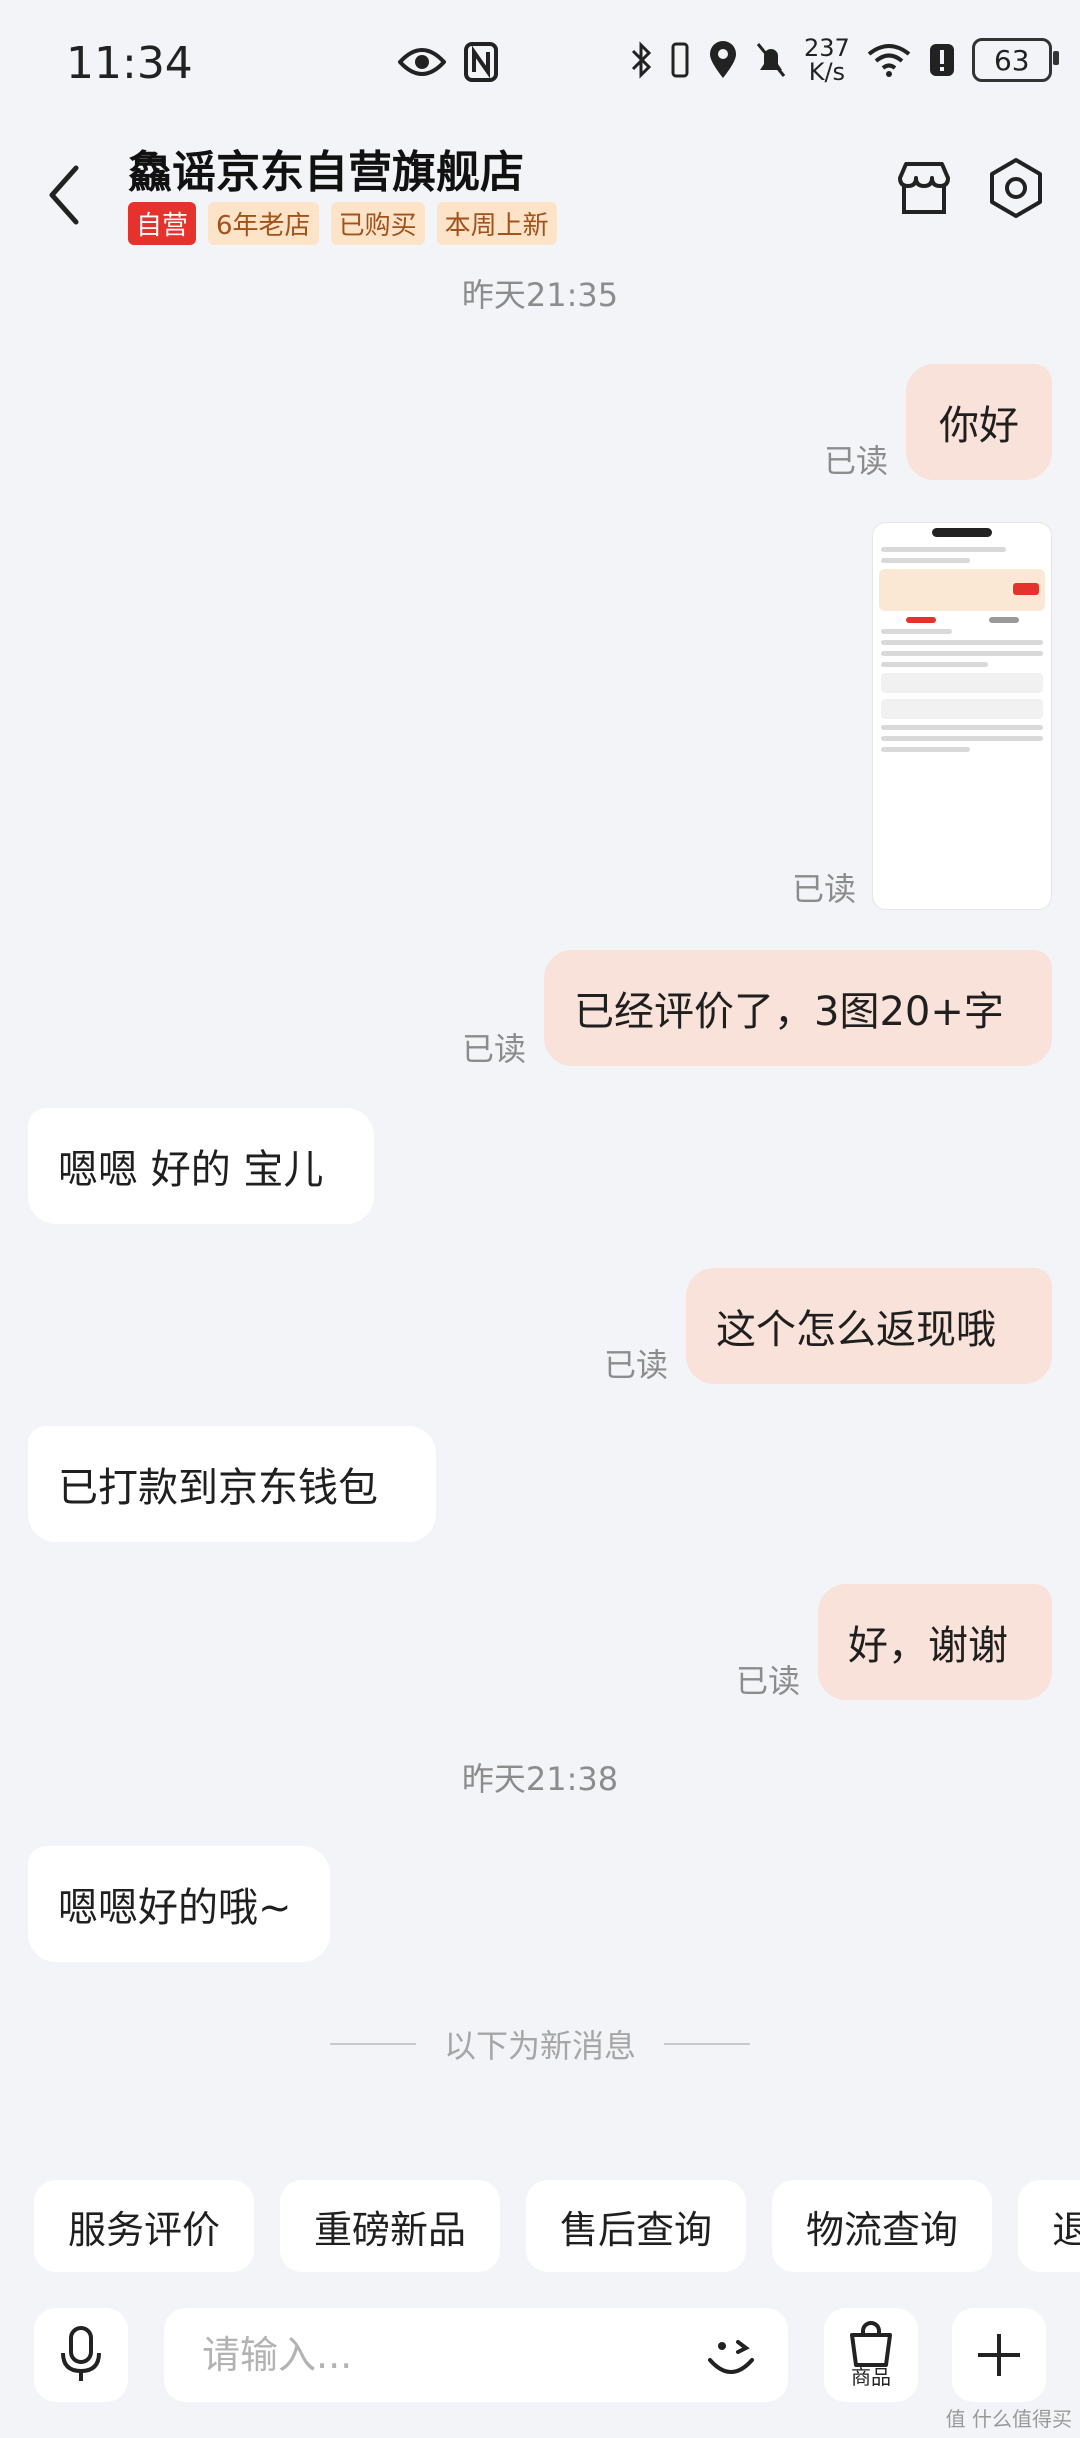  I want to click on status-bar: 11:34 237 K/s 63, so click(540, 65).